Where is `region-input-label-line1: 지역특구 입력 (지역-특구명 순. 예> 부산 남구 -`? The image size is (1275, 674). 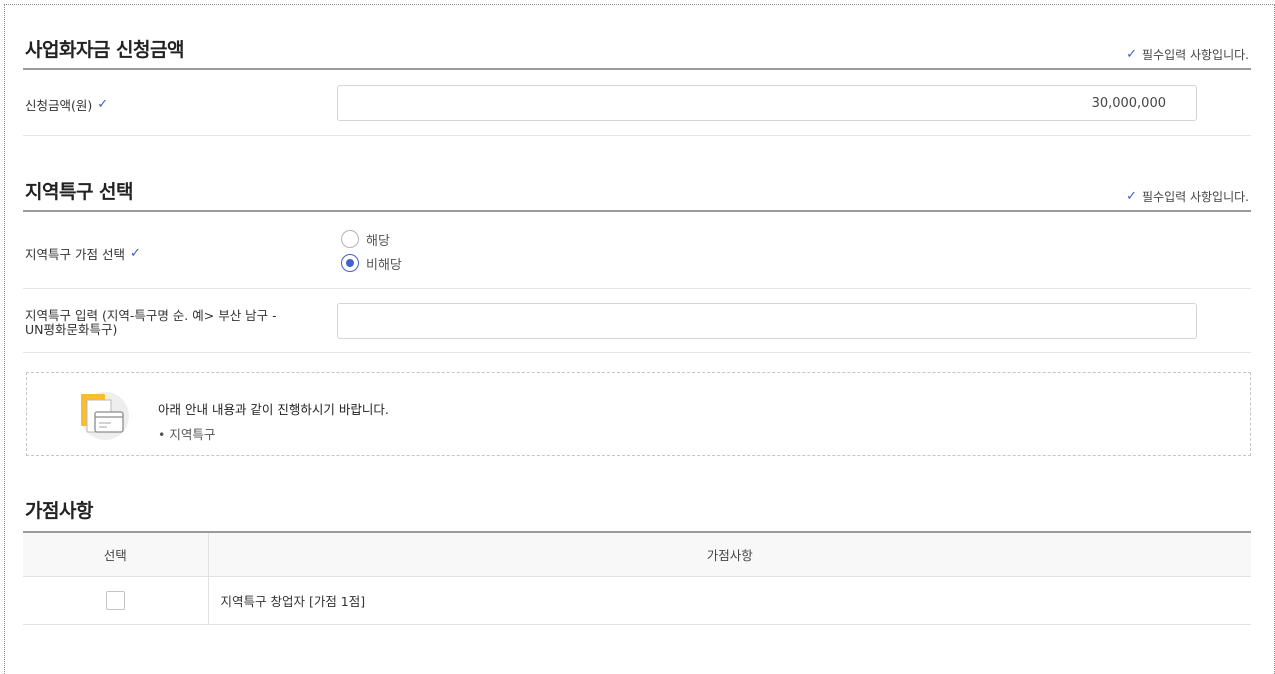
region-input-label-line1: 지역특구 입력 (지역-특구명 순. 예> 부산 남구 - is located at coordinates (151, 315).